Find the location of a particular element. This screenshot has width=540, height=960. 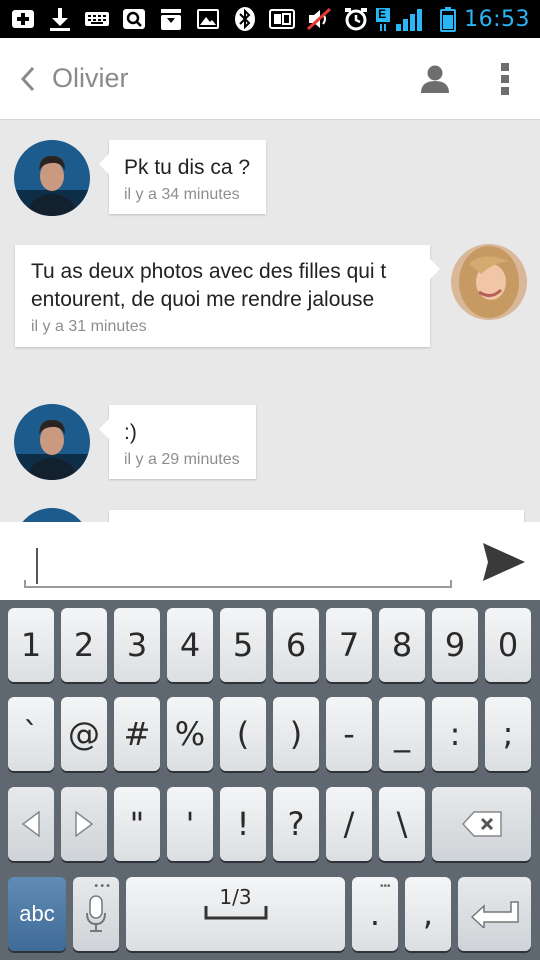

compose-bar is located at coordinates (270, 561).